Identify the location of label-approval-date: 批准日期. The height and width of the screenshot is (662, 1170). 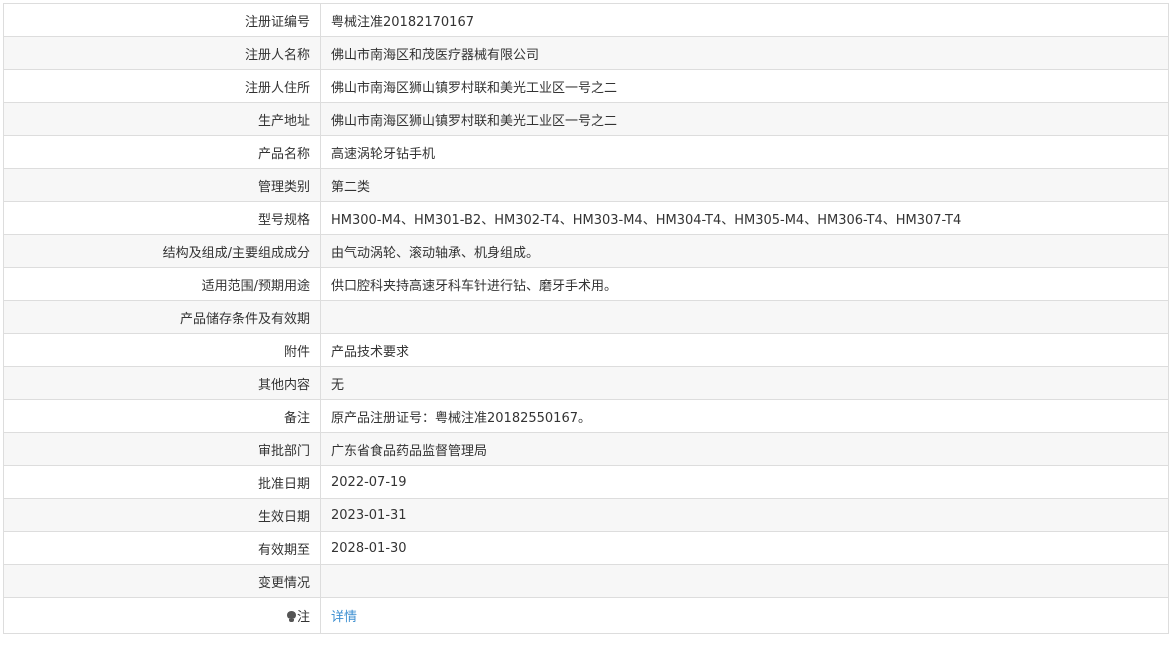
(162, 482).